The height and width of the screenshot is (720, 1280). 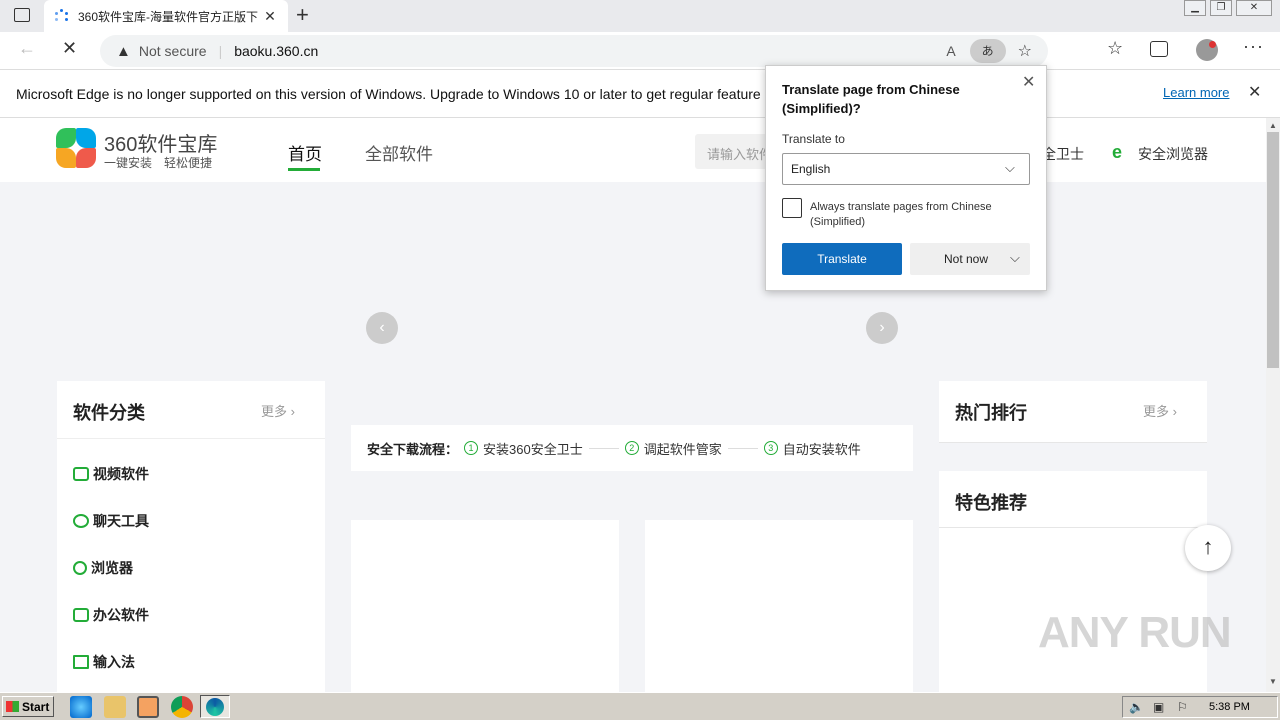 What do you see at coordinates (182, 707) in the screenshot?
I see `chrome-icon` at bounding box center [182, 707].